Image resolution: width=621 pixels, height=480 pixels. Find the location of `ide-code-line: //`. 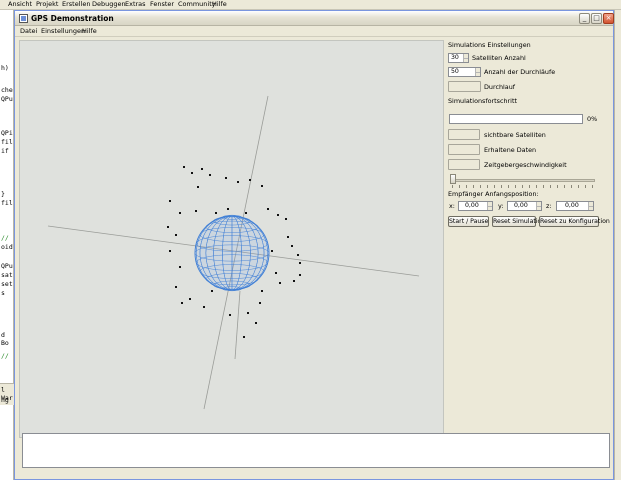

ide-code-line: // is located at coordinates (5, 238).